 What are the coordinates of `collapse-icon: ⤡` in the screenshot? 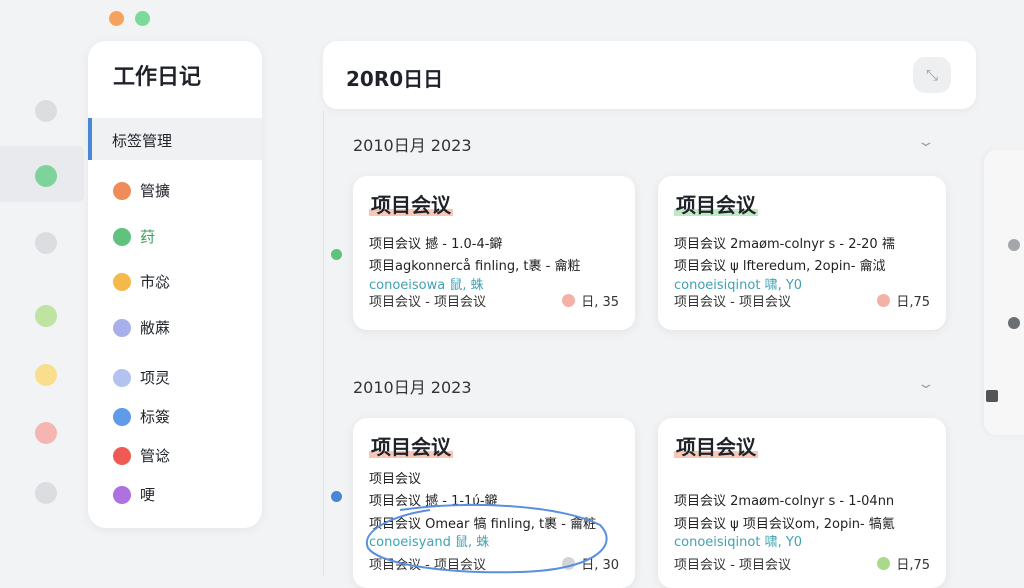 It's located at (931, 75).